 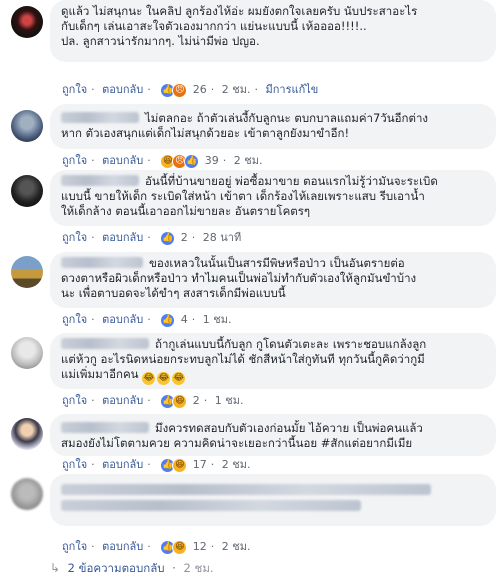 What do you see at coordinates (291, 89) in the screenshot?
I see `edited-label: มีการแก้ไข` at bounding box center [291, 89].